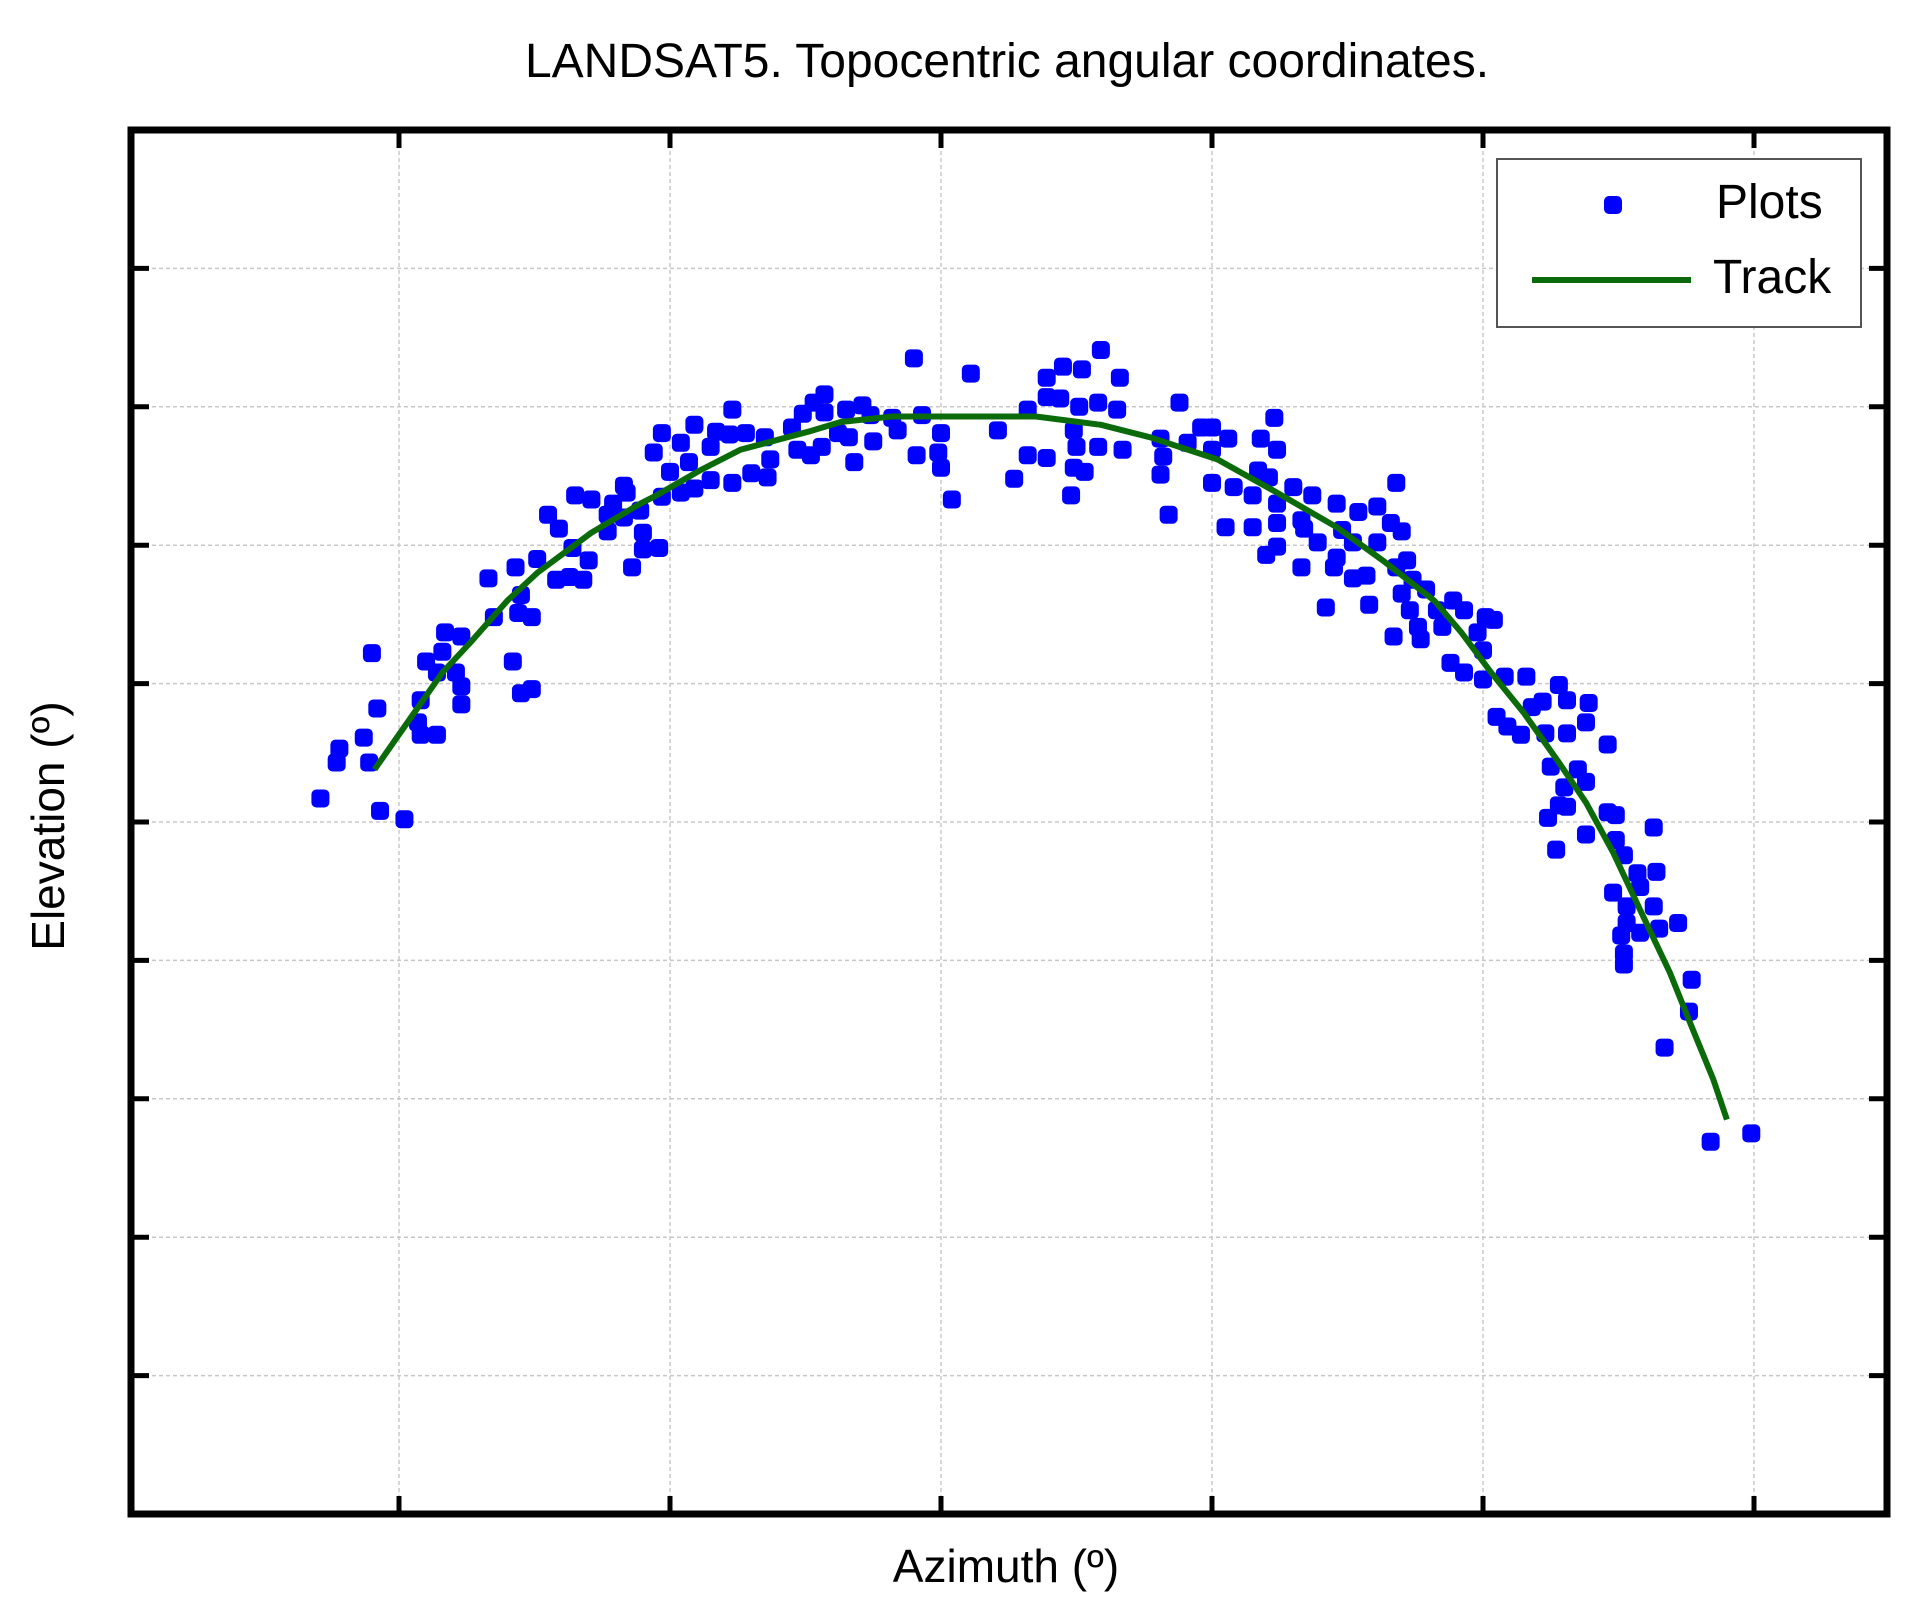 The image size is (1920, 1624). What do you see at coordinates (1772, 277) in the screenshot?
I see `legend-track-label: Track` at bounding box center [1772, 277].